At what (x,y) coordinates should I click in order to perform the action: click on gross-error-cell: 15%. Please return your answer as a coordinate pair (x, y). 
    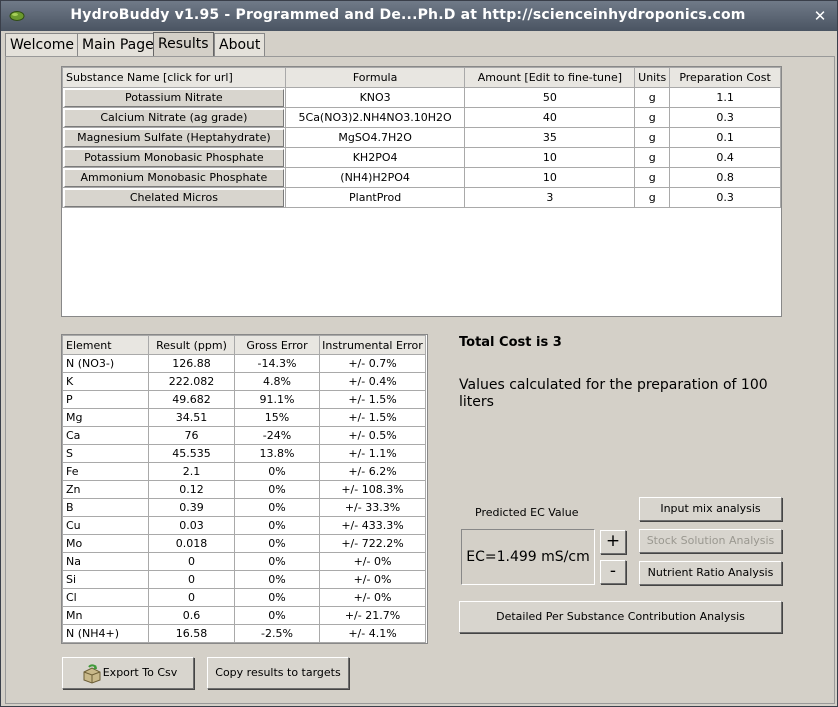
    Looking at the image, I should click on (277, 417).